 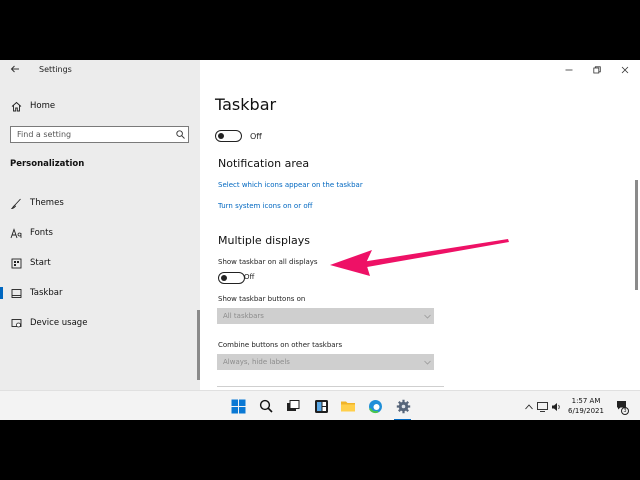 I want to click on close-button, so click(x=625, y=70).